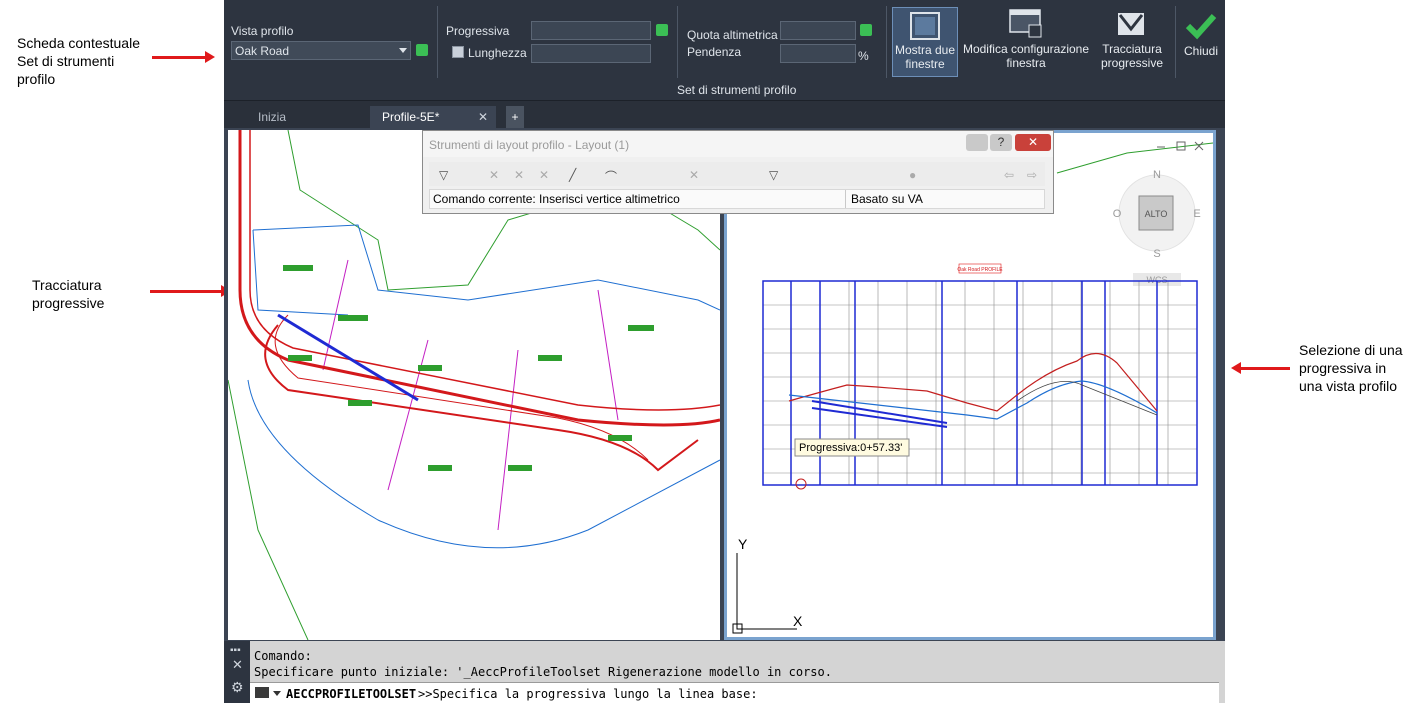 The height and width of the screenshot is (704, 1424). I want to click on callout-arrow-contextual, so click(183, 57).